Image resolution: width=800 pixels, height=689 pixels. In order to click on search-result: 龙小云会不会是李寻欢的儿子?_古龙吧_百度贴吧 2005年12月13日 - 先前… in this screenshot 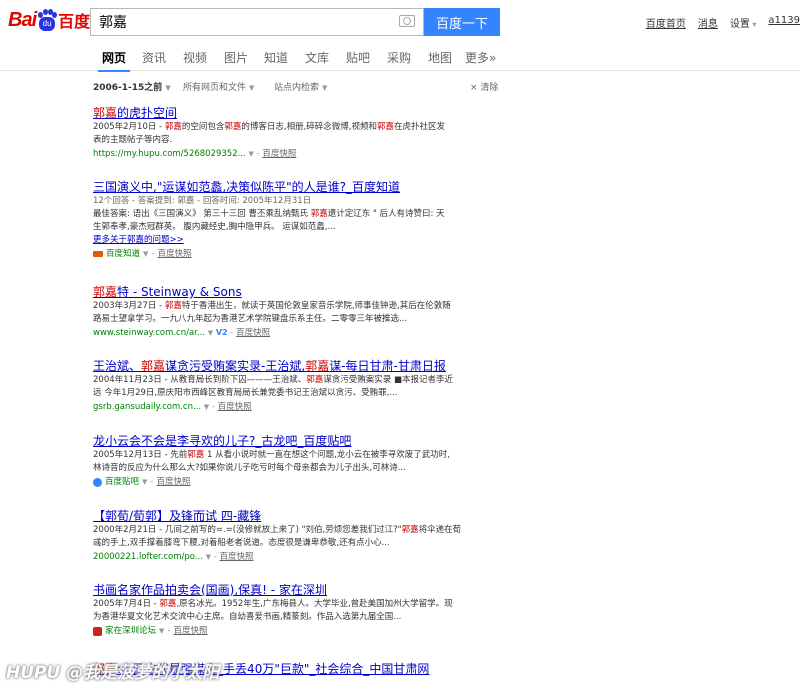, I will do `click(298, 461)`.